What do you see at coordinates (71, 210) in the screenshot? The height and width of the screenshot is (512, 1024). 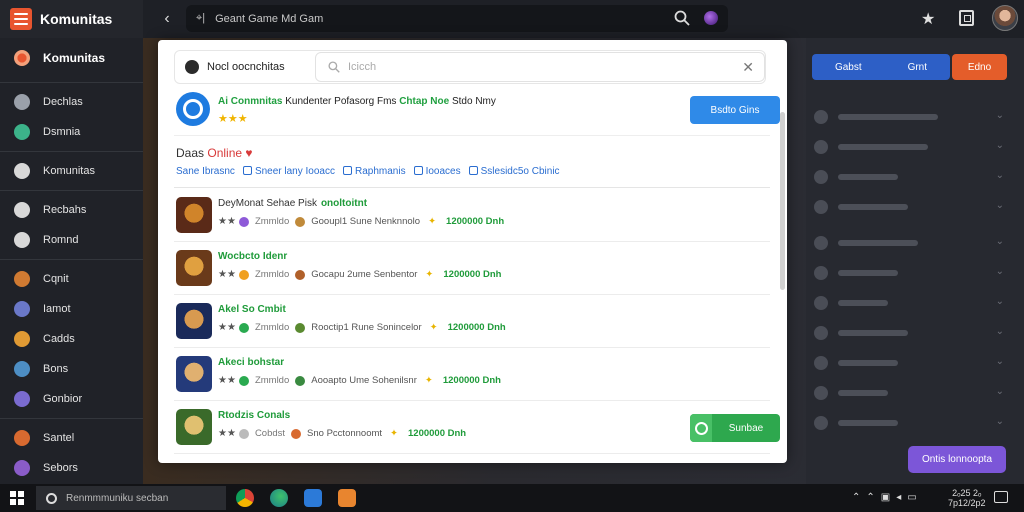 I see `sidebar-item: Recbahs` at bounding box center [71, 210].